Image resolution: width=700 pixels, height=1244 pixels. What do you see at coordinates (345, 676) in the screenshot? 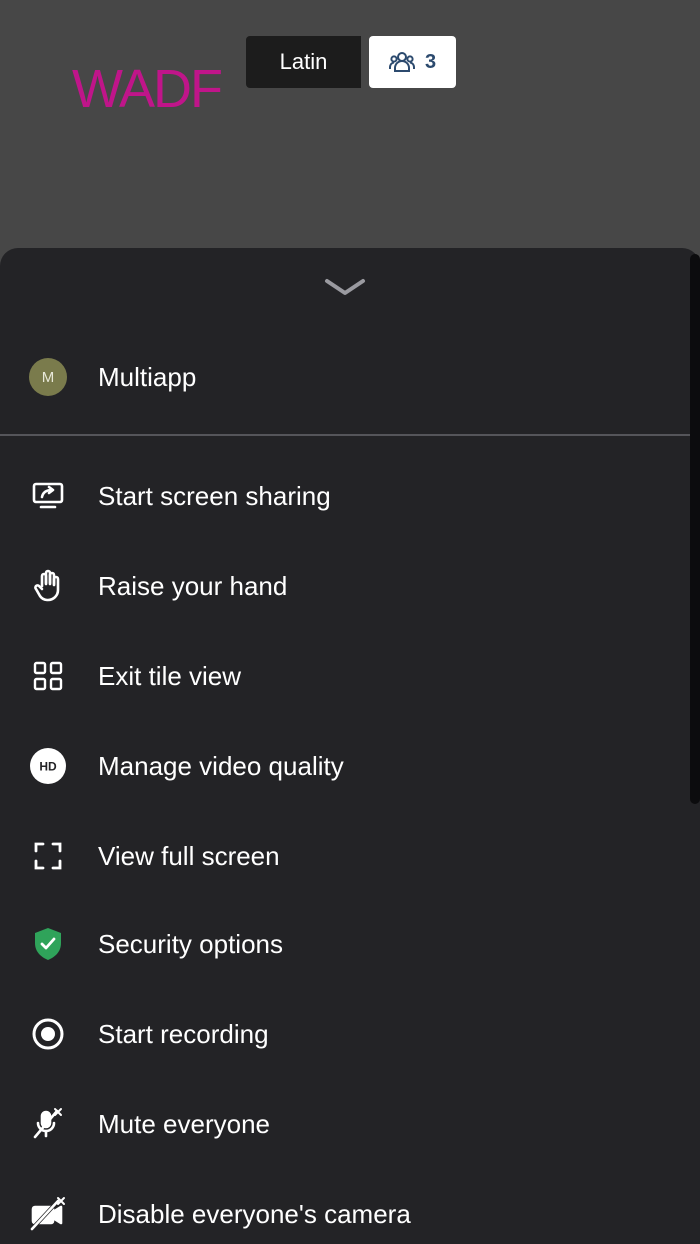
I see `menu-item-exit-tile-view: Exit tile view` at bounding box center [345, 676].